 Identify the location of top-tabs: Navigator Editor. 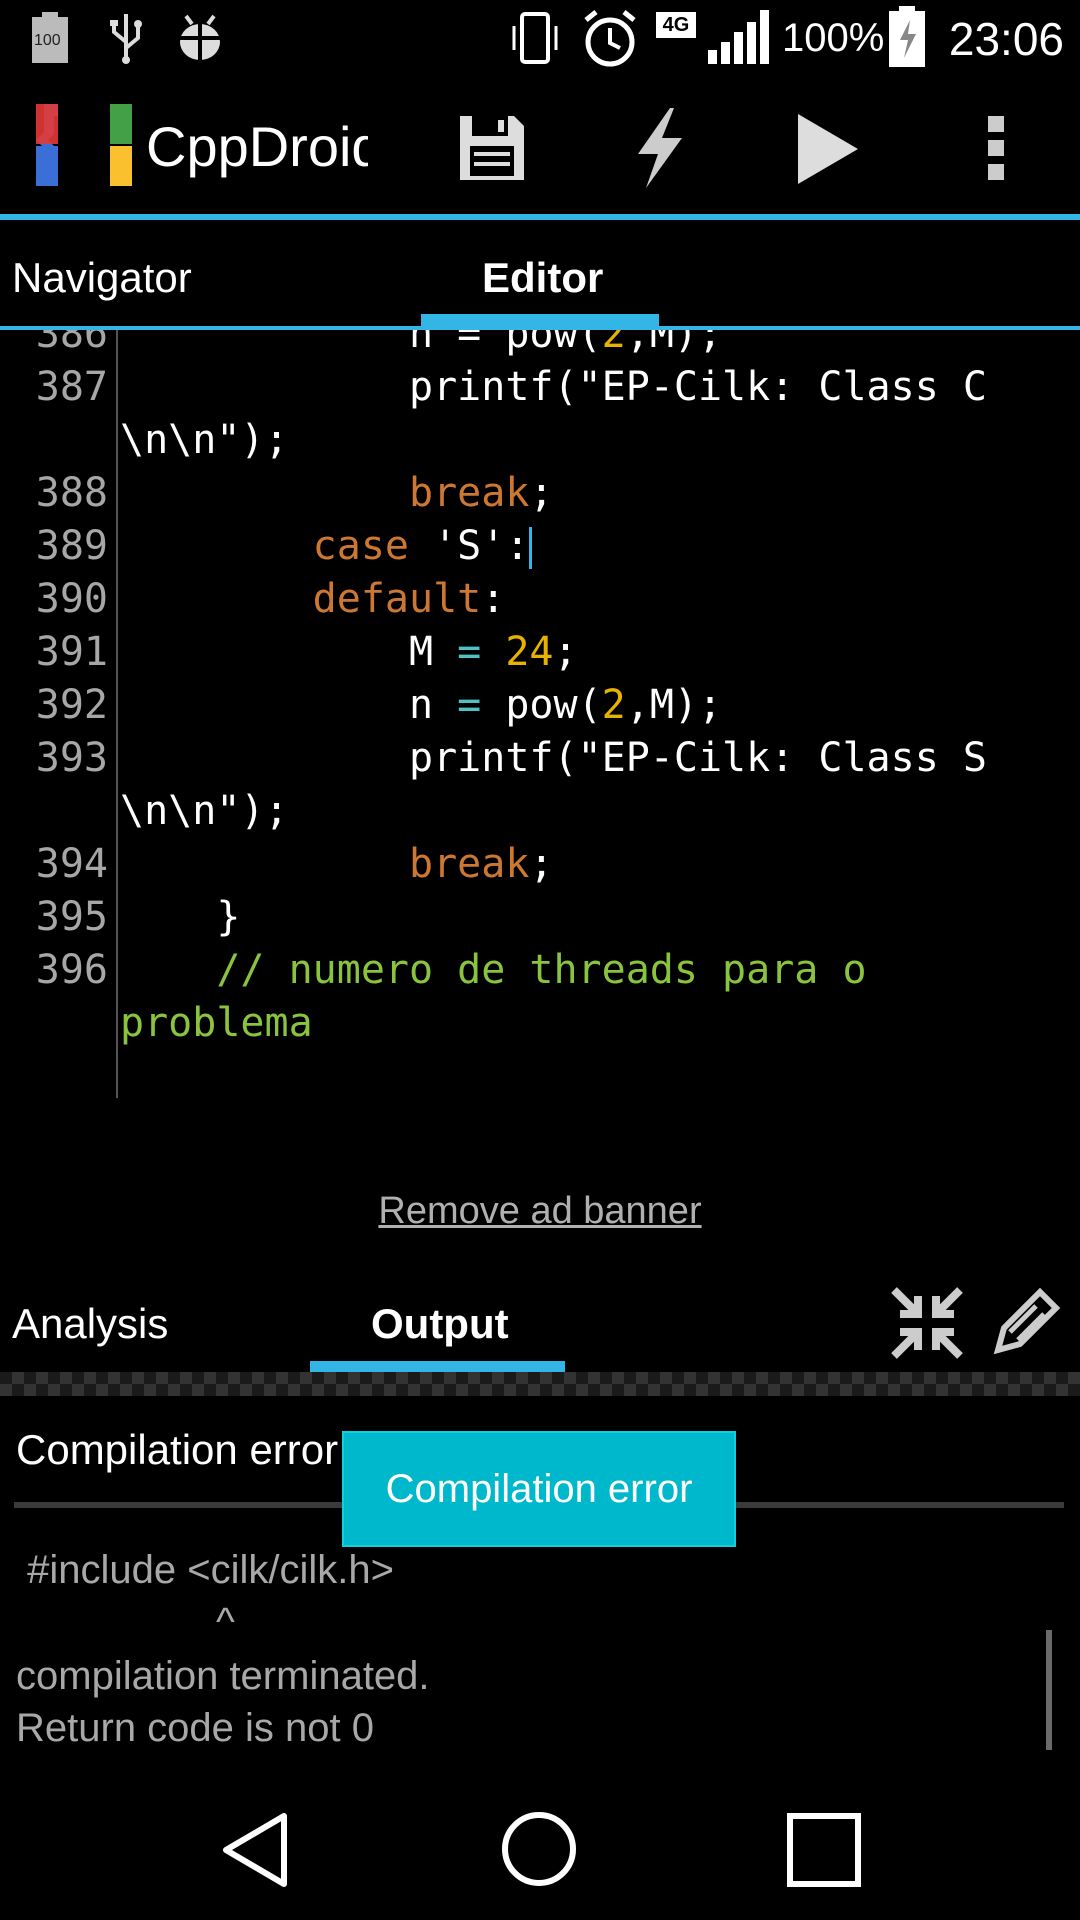
(540, 275).